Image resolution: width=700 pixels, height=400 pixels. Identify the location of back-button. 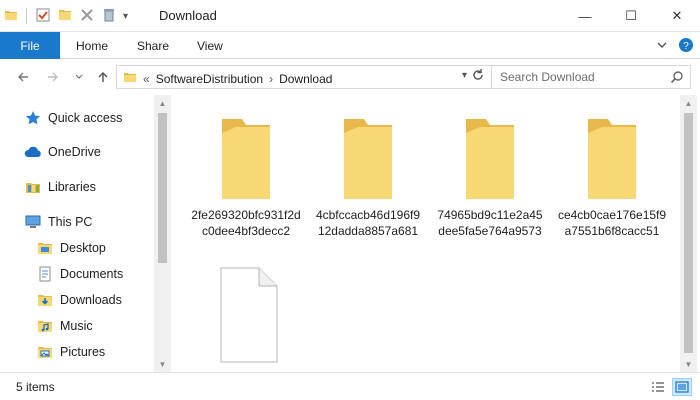
(23, 77).